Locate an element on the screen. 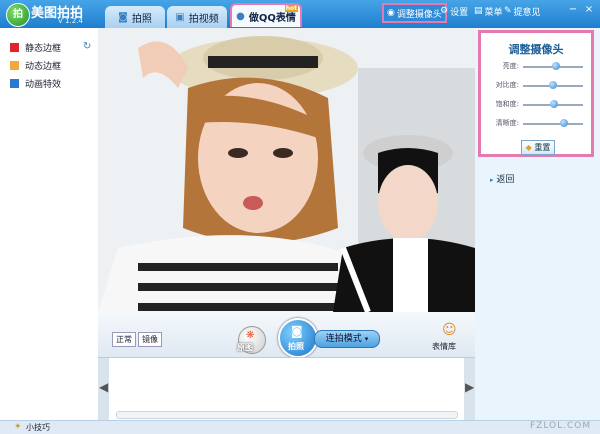 This screenshot has width=600, height=434. tab-photo: ◙ 拍照 is located at coordinates (135, 17).